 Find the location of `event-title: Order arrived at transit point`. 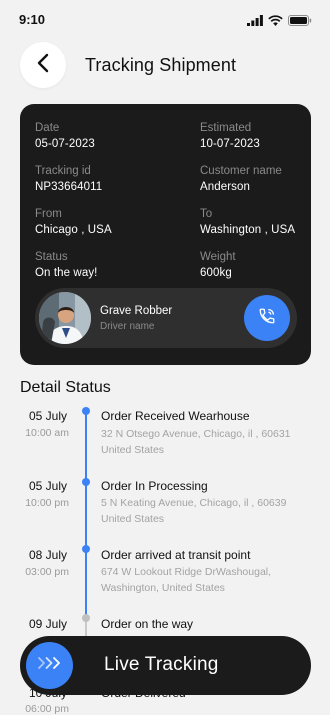

event-title: Order arrived at transit point is located at coordinates (176, 555).